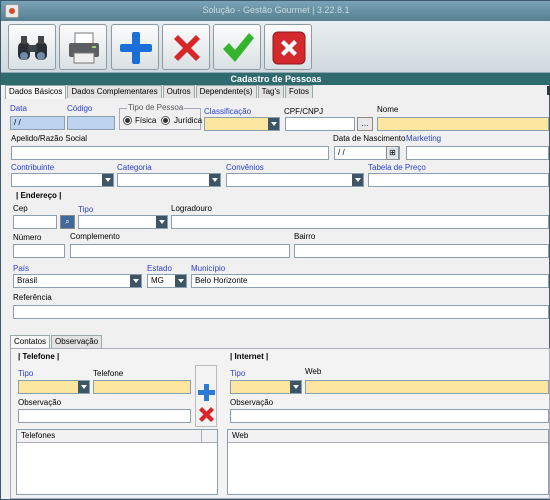 This screenshot has height=500, width=550. What do you see at coordinates (36, 92) in the screenshot?
I see `tab-dados-basicos: Dados Básicos` at bounding box center [36, 92].